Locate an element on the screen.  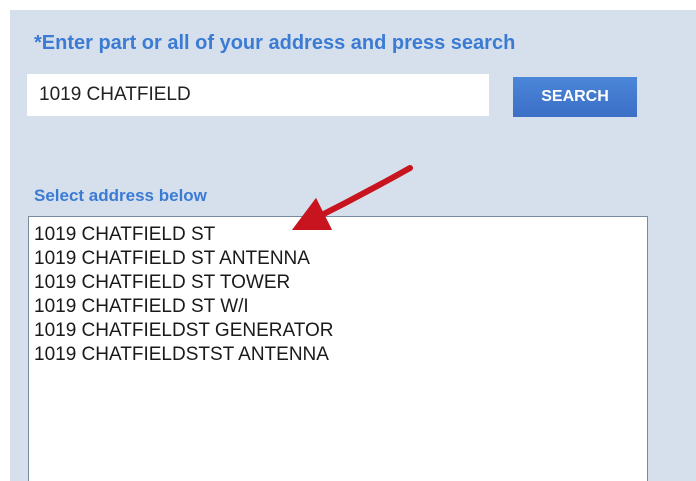
search-button: SEARCH is located at coordinates (575, 97).